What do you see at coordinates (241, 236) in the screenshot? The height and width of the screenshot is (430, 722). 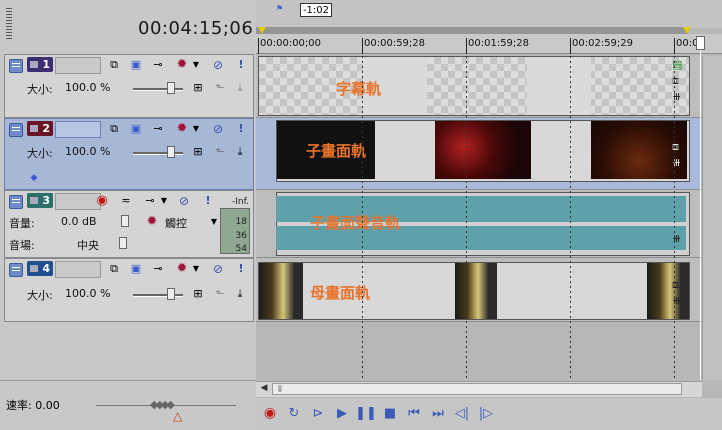 I see `meter-scale-label: 36` at bounding box center [241, 236].